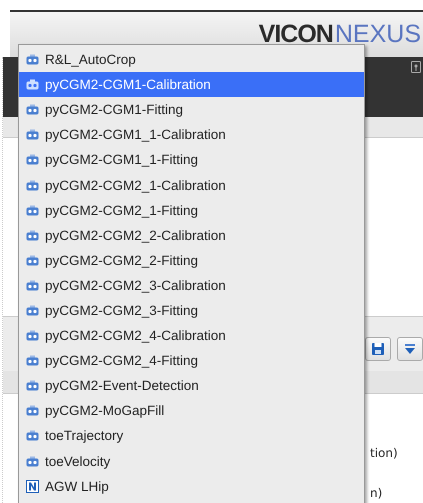 This screenshot has width=423, height=503. Describe the element at coordinates (376, 493) in the screenshot. I see `option-text: n)` at that location.